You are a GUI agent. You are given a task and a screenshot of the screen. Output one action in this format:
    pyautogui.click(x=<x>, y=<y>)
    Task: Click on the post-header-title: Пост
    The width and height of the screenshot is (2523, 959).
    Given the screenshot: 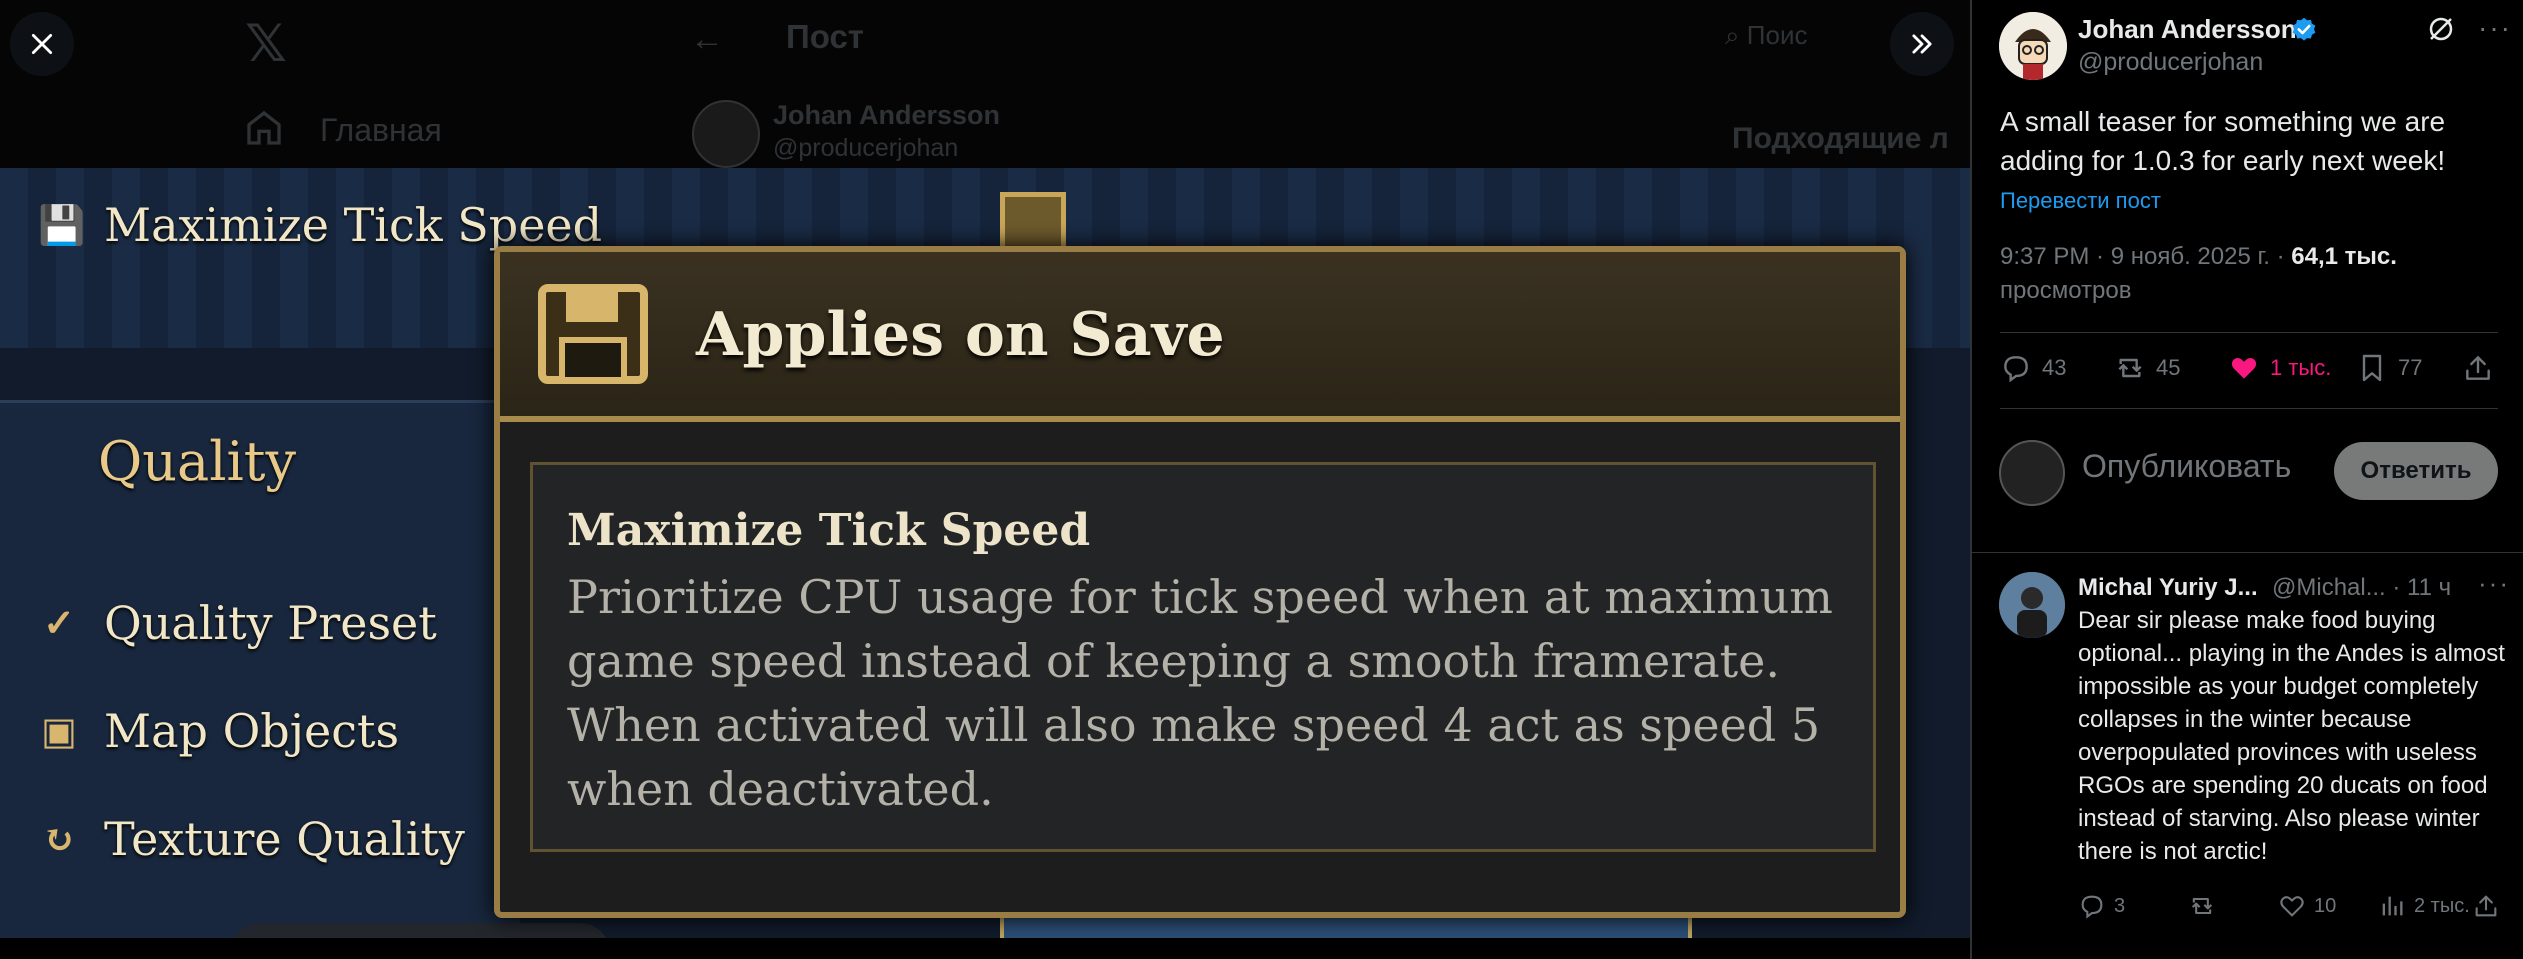 What is the action you would take?
    pyautogui.click(x=825, y=36)
    